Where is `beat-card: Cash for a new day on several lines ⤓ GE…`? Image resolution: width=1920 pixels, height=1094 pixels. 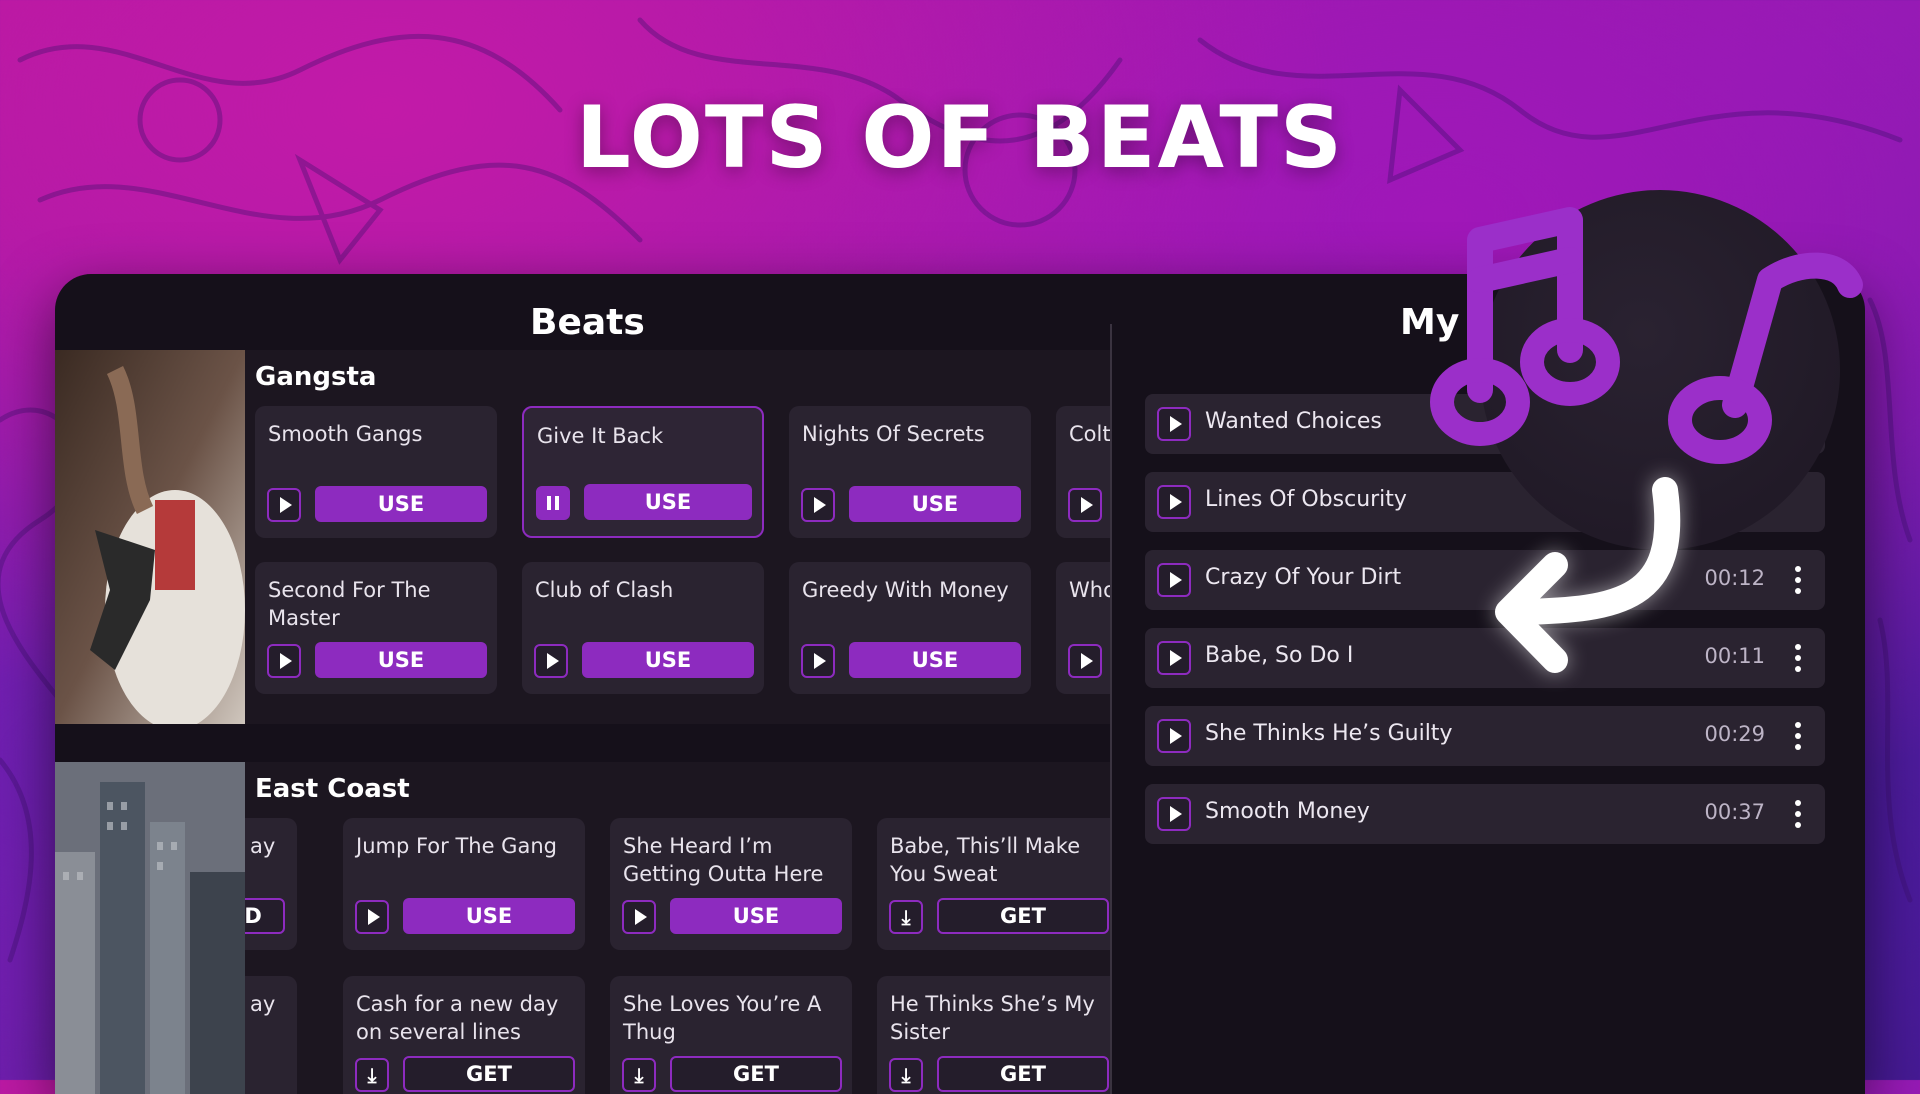 beat-card: Cash for a new day on several lines ⤓ GE… is located at coordinates (464, 1035).